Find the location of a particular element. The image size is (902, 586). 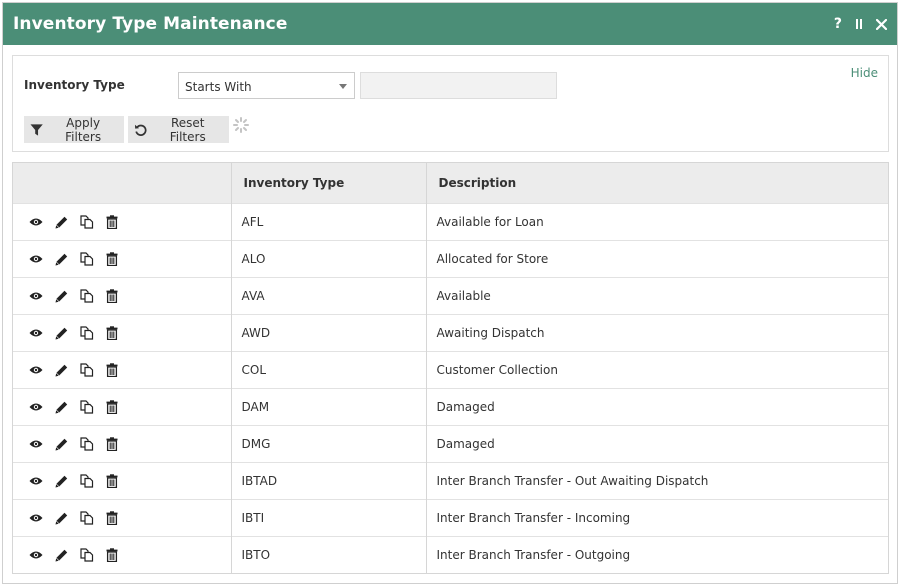

apply-filters-label: Apply Filters is located at coordinates (83, 129).